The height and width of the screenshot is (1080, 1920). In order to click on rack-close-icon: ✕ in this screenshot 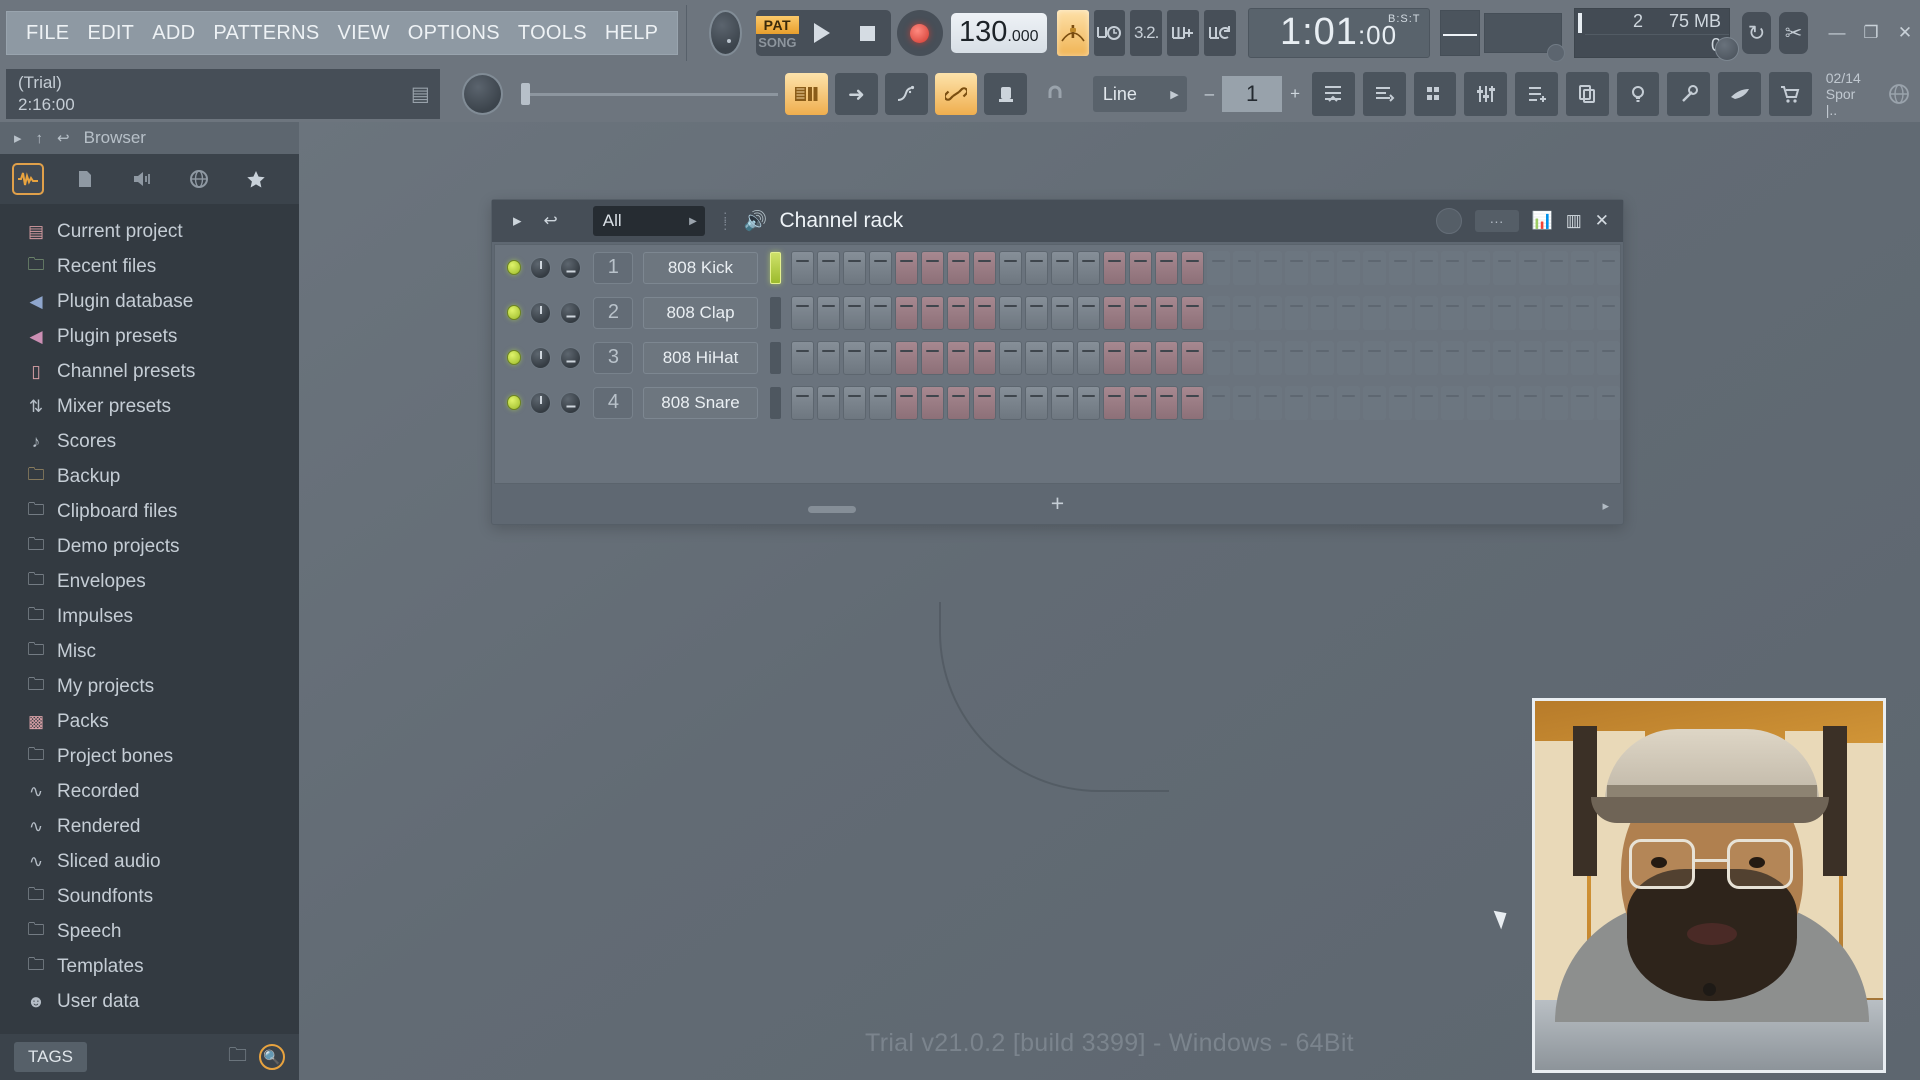, I will do `click(1602, 221)`.